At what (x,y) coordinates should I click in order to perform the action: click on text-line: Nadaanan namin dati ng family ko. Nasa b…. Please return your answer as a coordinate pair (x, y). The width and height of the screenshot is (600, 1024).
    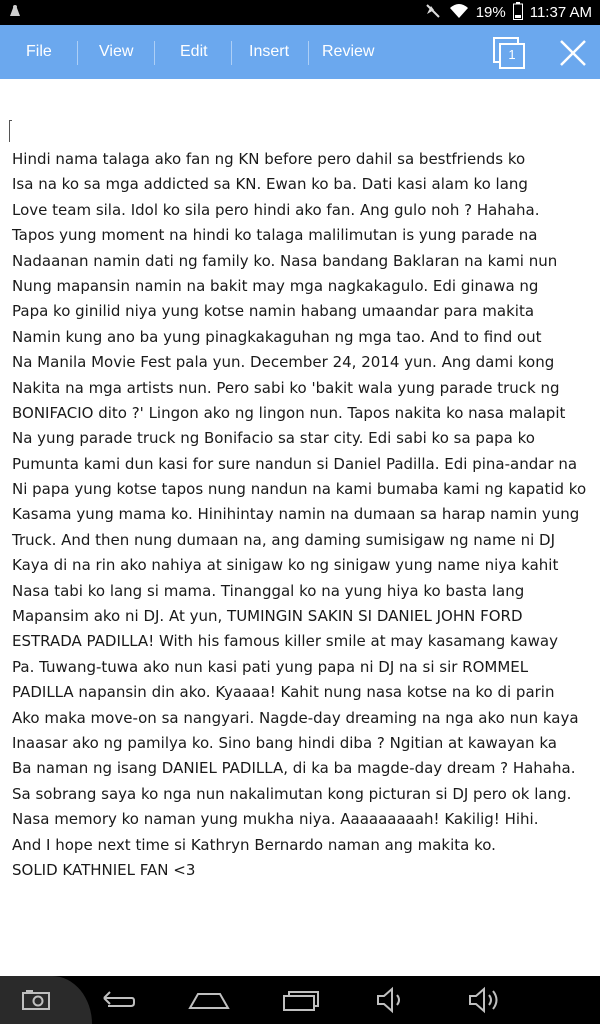
    Looking at the image, I should click on (285, 260).